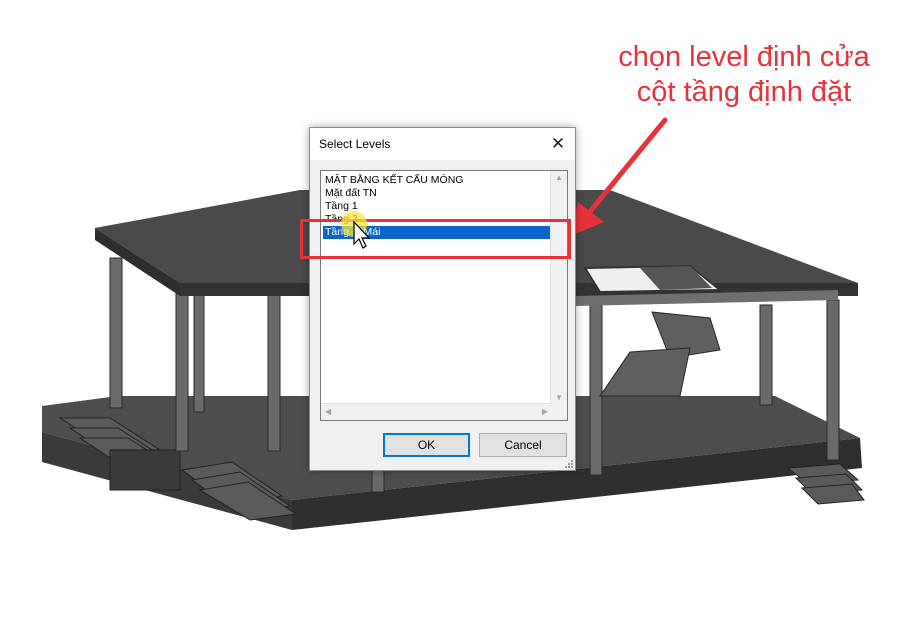 The image size is (904, 632). I want to click on scroll-down-icon: ▼, so click(559, 398).